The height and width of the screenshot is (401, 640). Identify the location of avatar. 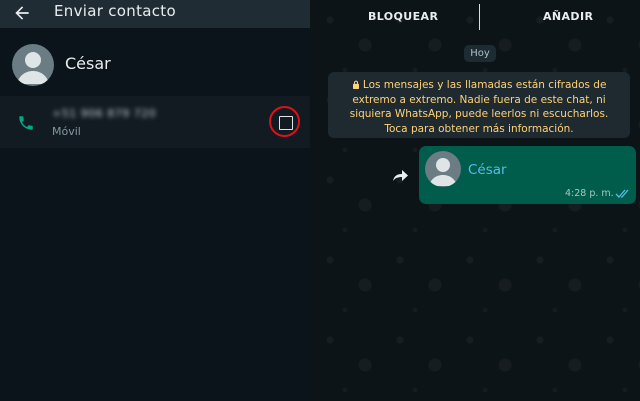
(33, 65).